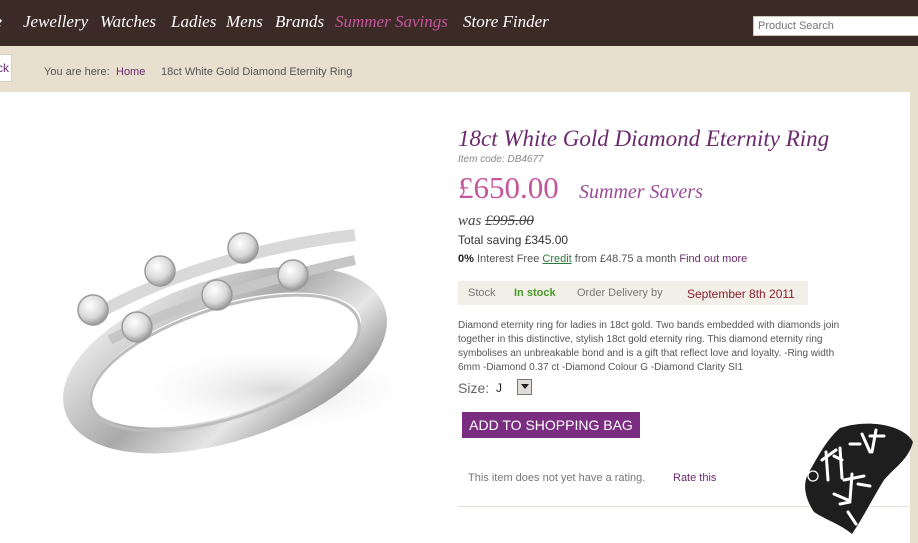 This screenshot has width=918, height=543. Describe the element at coordinates (6, 68) in the screenshot. I see `back-tab: ck` at that location.